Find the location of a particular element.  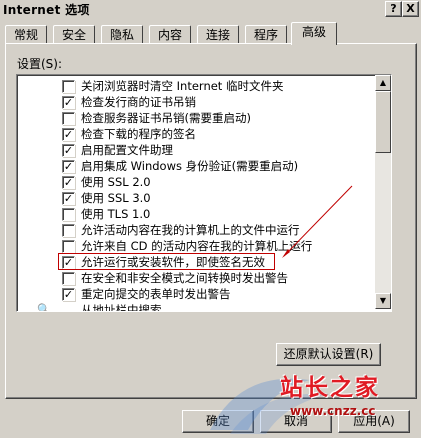

tab-advanced: 高级 is located at coordinates (314, 33).